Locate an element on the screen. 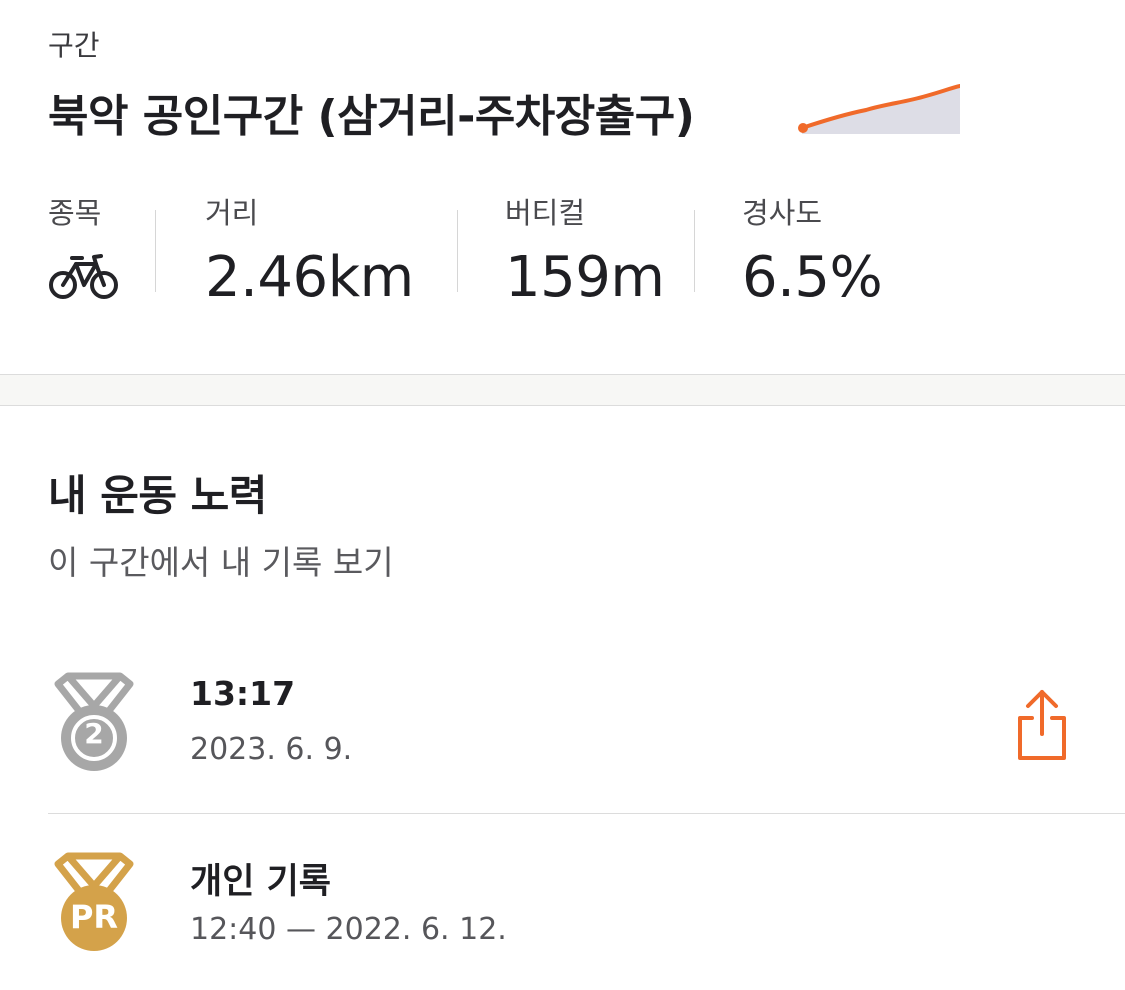  row-divider is located at coordinates (586, 813).